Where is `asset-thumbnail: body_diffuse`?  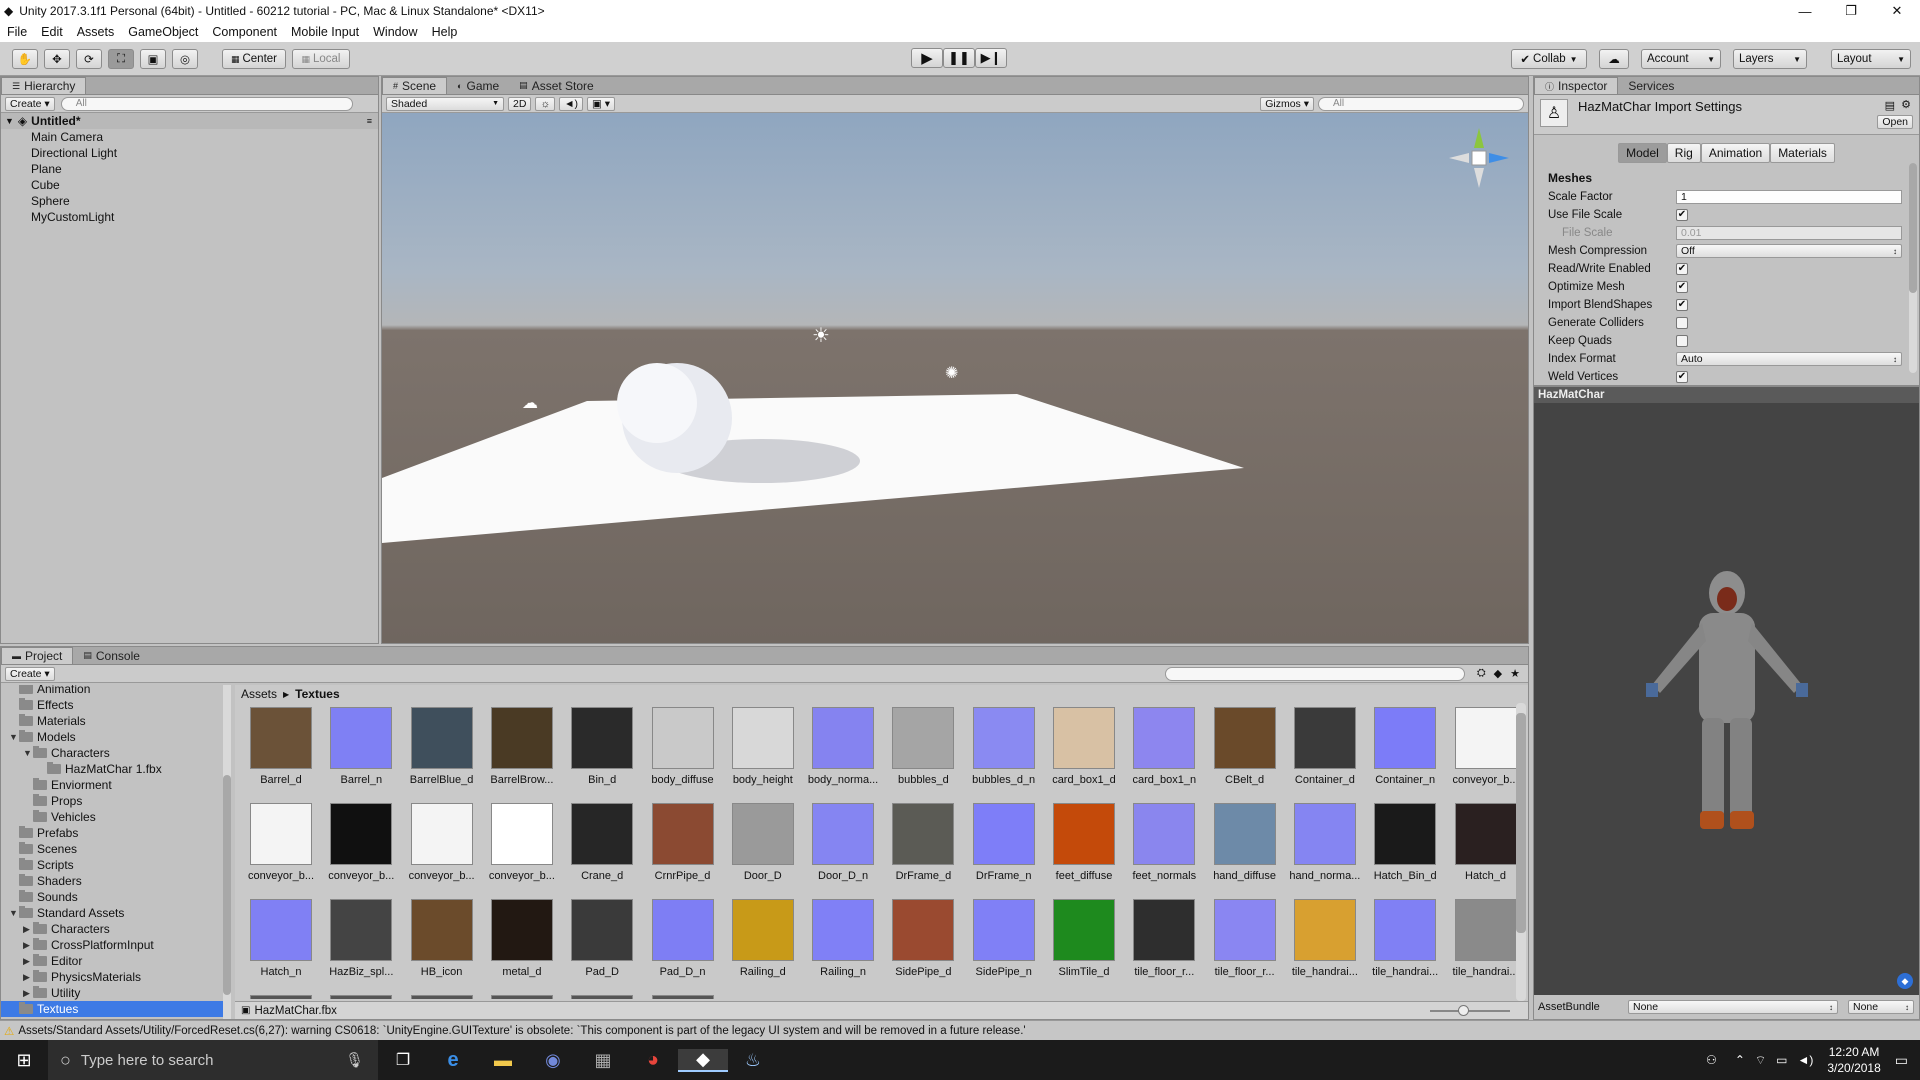 asset-thumbnail: body_diffuse is located at coordinates (683, 752).